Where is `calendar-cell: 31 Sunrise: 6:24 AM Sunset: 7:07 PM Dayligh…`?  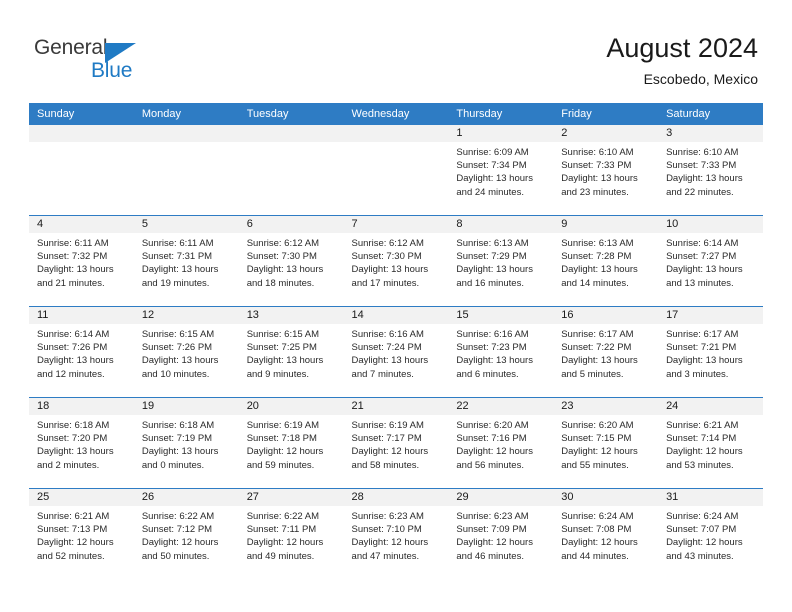 calendar-cell: 31 Sunrise: 6:24 AM Sunset: 7:07 PM Dayligh… is located at coordinates (710, 533).